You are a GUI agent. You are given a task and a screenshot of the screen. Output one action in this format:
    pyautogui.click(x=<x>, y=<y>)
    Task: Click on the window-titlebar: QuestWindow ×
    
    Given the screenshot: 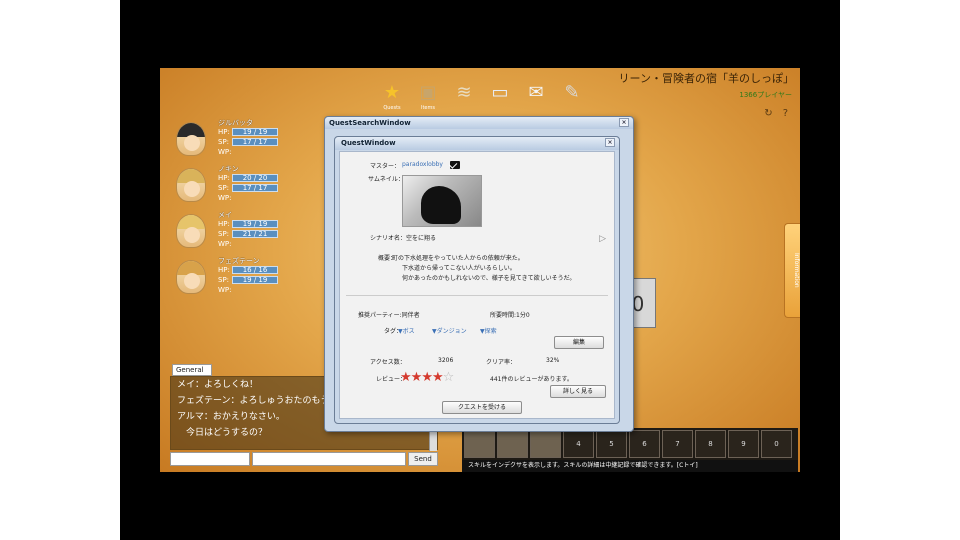 What is the action you would take?
    pyautogui.click(x=477, y=143)
    